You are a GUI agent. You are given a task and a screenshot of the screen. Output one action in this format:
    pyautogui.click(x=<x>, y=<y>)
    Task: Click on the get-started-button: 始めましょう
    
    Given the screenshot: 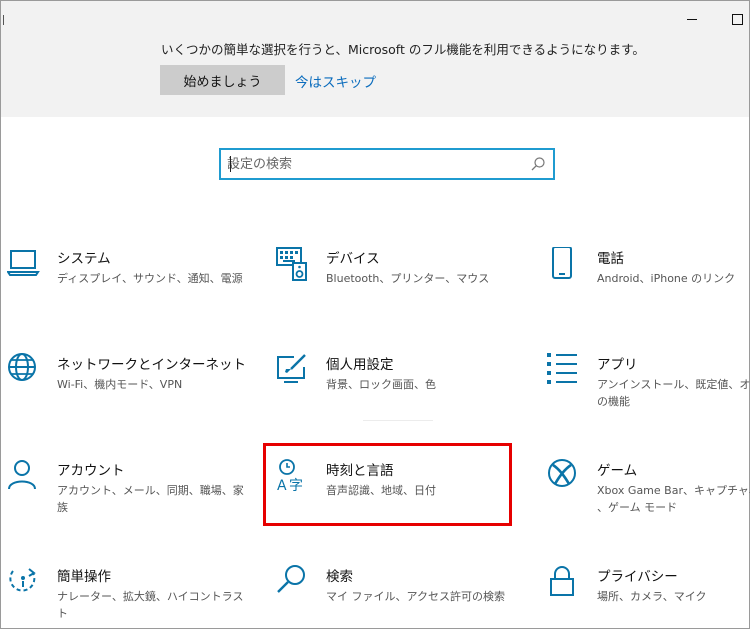 What is the action you would take?
    pyautogui.click(x=222, y=80)
    